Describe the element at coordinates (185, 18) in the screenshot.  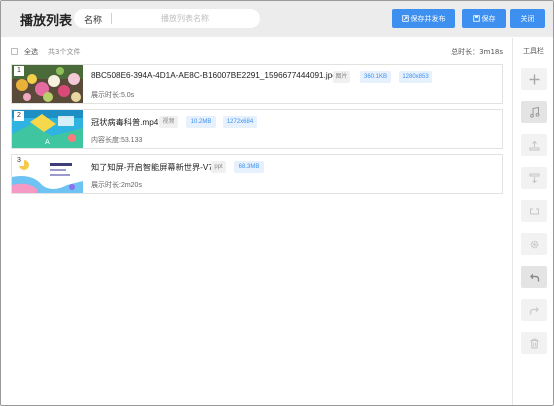
I see `playlist-name-input` at that location.